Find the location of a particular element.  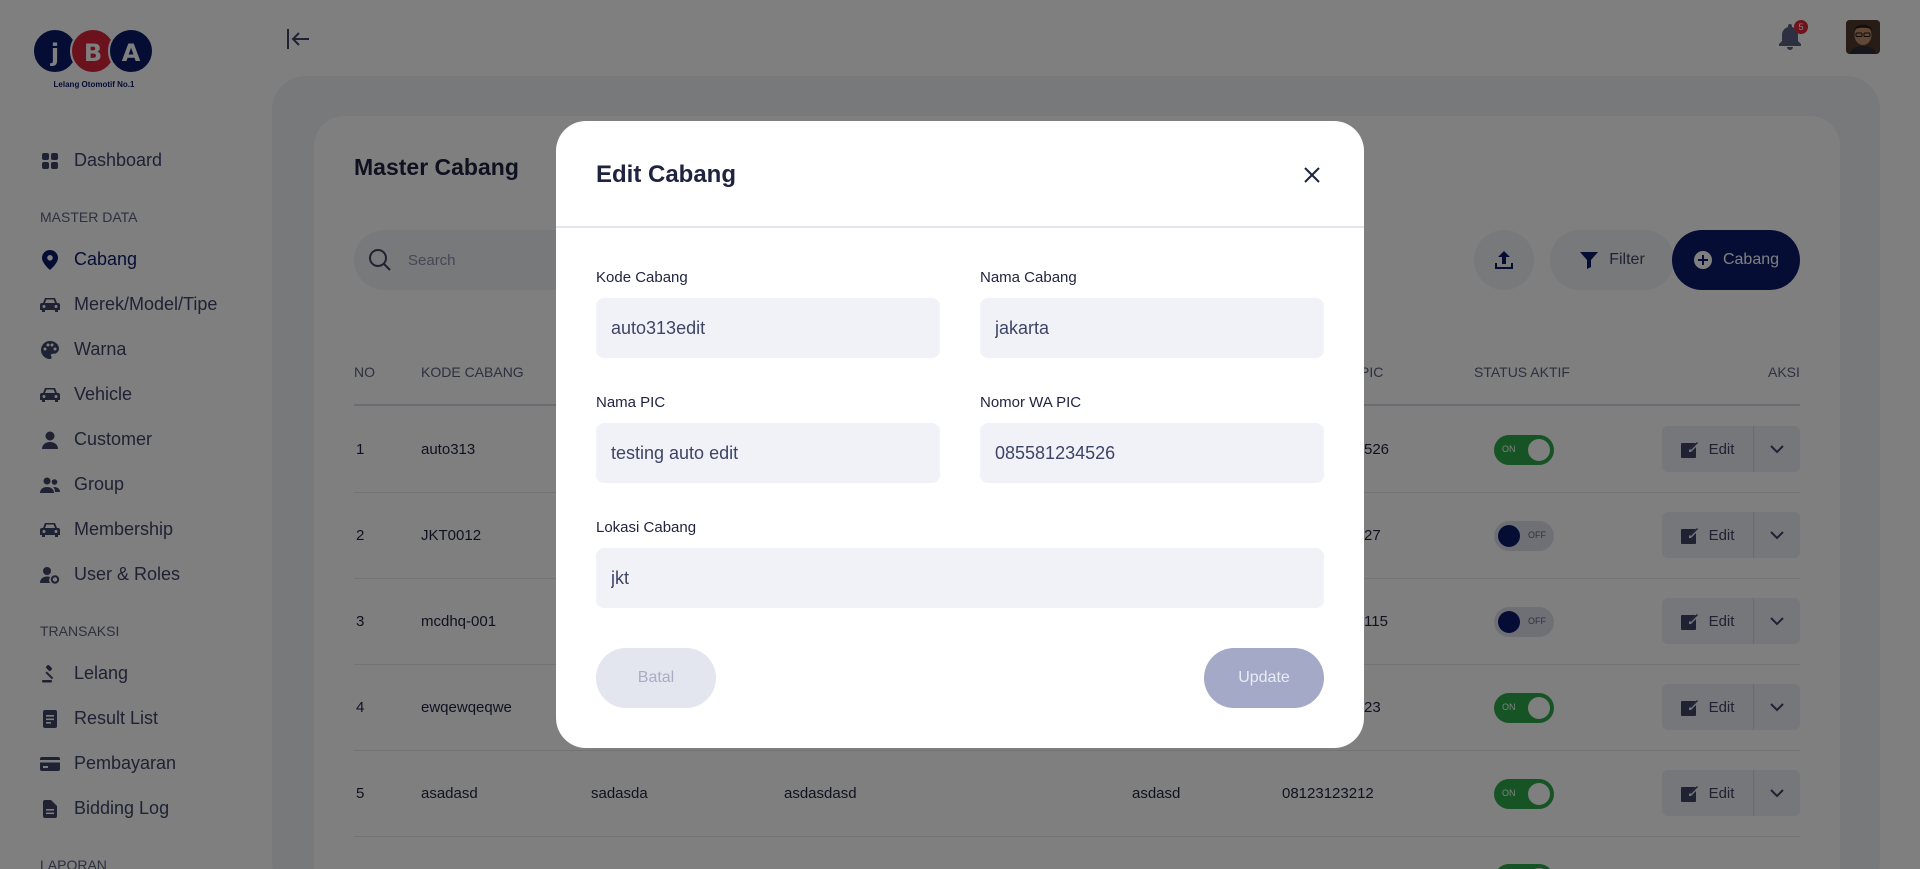

update-button: Update is located at coordinates (1264, 678).